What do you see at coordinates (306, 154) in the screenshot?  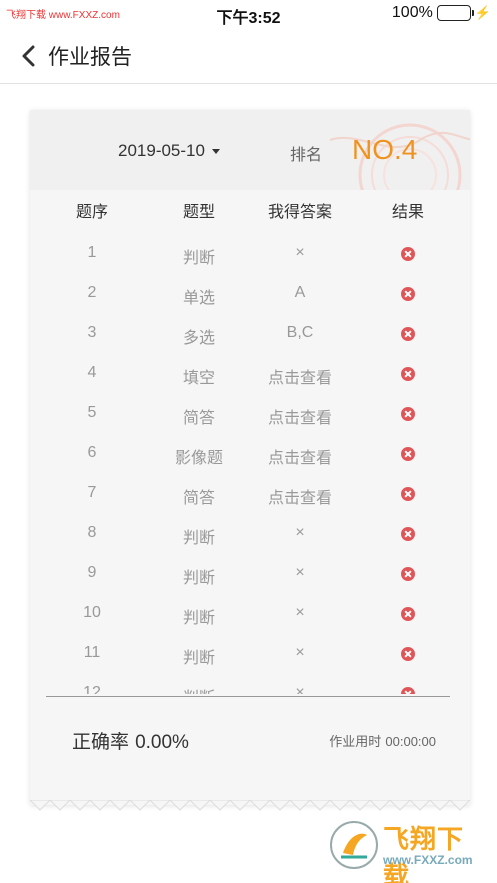 I see `rank-label: 排名` at bounding box center [306, 154].